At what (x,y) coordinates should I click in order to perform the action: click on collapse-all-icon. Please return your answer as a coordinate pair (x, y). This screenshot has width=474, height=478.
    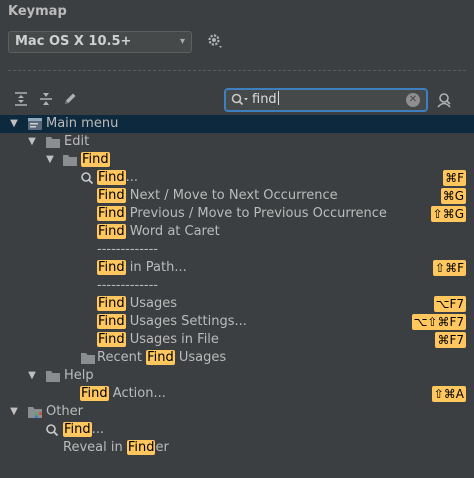
    Looking at the image, I should click on (46, 99).